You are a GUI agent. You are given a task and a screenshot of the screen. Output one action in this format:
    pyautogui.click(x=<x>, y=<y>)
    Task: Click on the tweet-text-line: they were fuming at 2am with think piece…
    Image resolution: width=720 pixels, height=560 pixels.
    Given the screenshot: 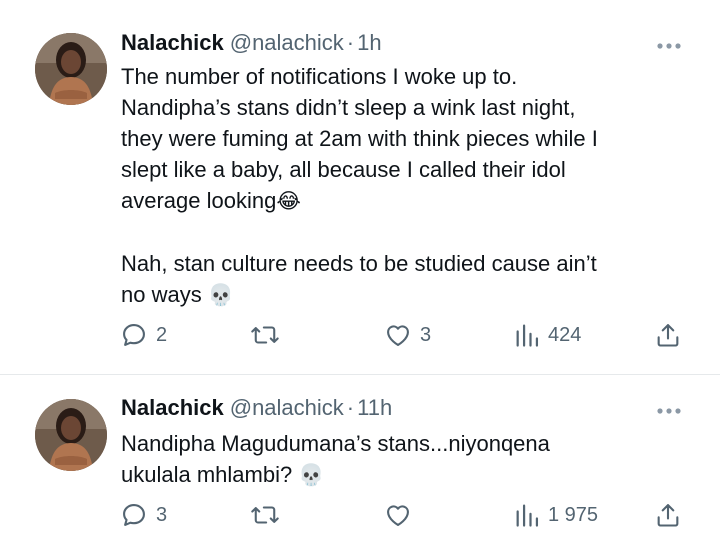 What is the action you would take?
    pyautogui.click(x=359, y=138)
    